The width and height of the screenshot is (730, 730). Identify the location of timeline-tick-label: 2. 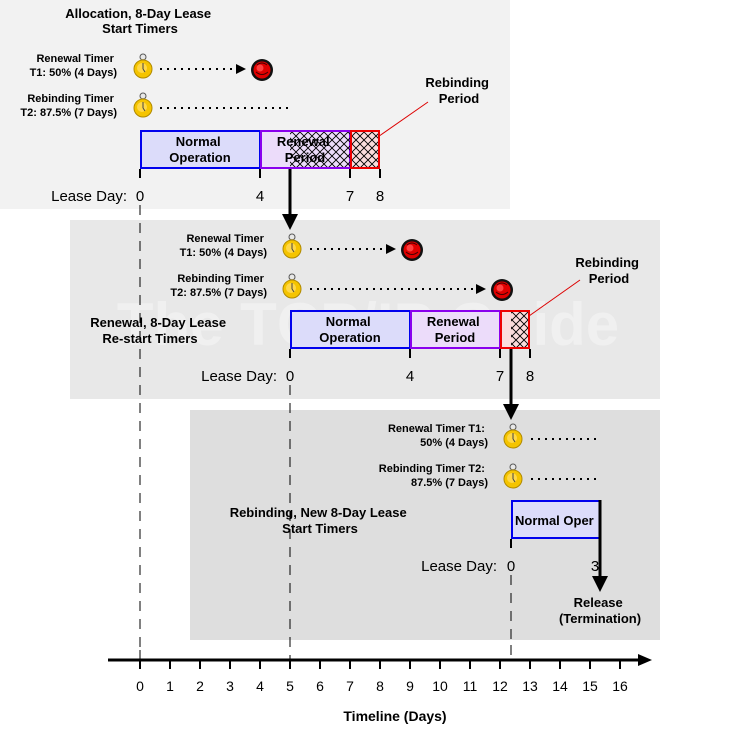
(200, 686).